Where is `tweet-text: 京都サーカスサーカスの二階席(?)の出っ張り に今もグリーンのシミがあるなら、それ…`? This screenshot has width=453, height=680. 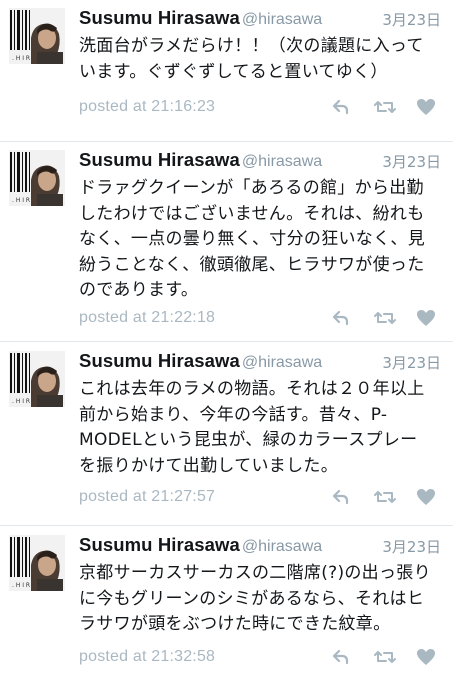
tweet-text: 京都サーカスサーカスの二階席(?)の出っ張り に今もグリーンのシミがあるなら、それ… is located at coordinates (263, 599).